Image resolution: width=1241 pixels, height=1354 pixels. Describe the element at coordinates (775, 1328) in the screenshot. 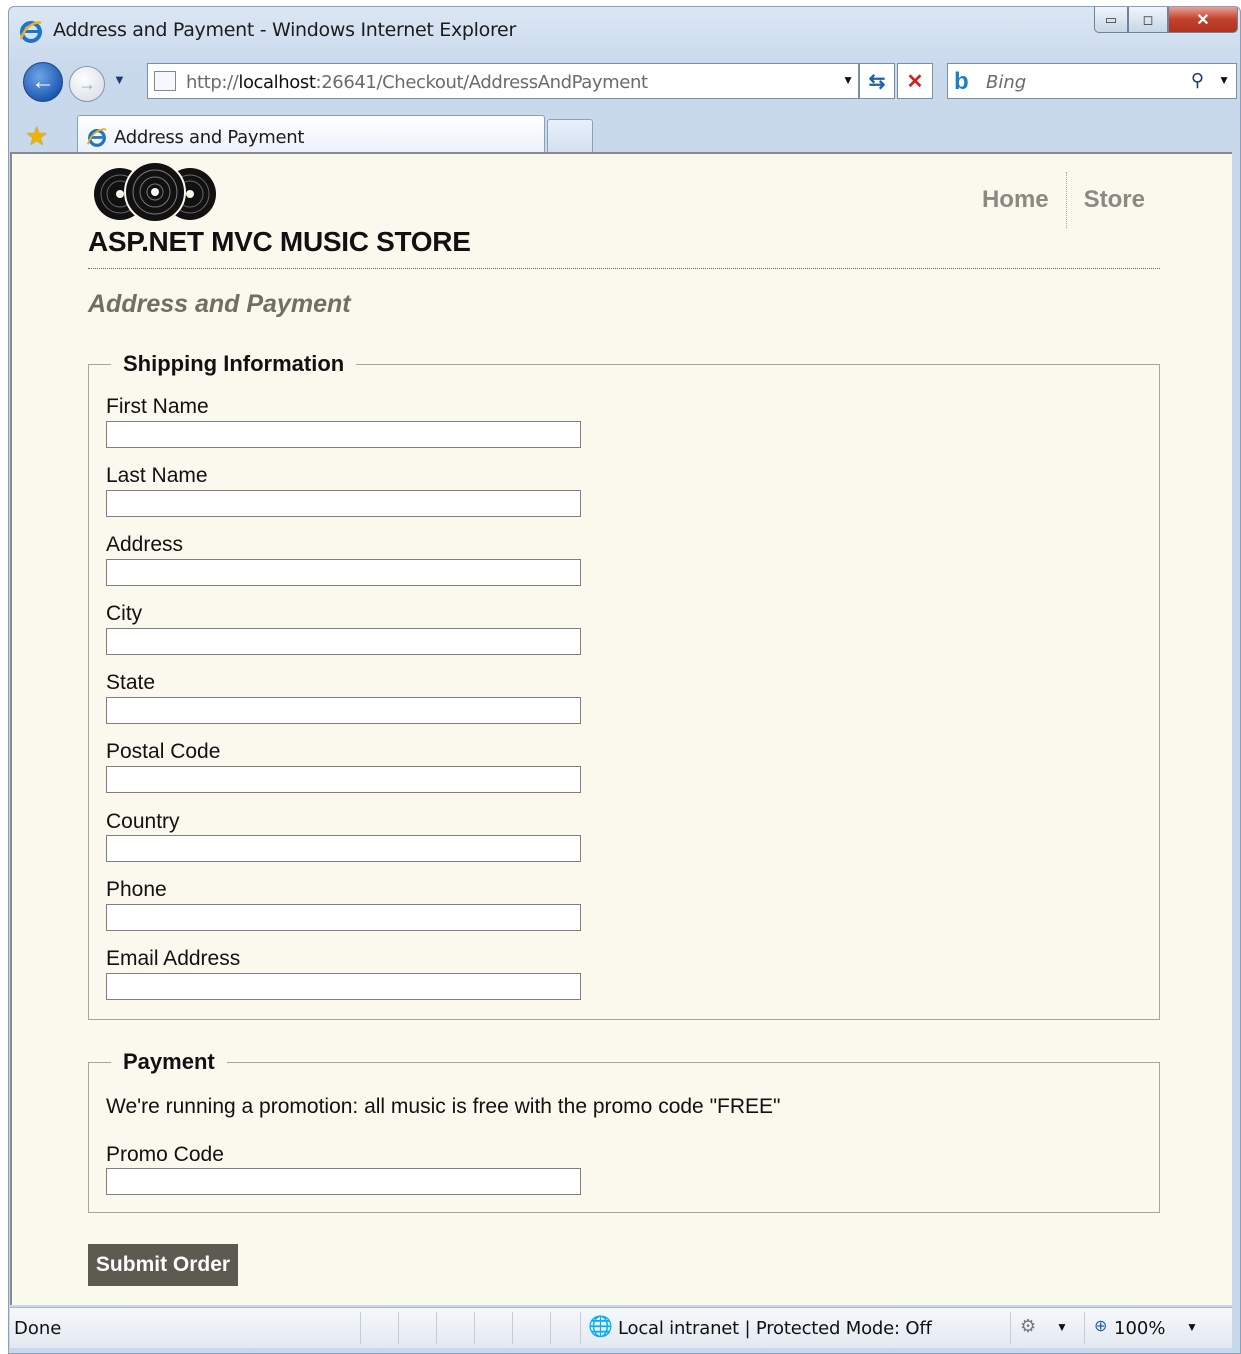

I see `security-zone-text: Local intranet | Protected Mode: Off` at that location.